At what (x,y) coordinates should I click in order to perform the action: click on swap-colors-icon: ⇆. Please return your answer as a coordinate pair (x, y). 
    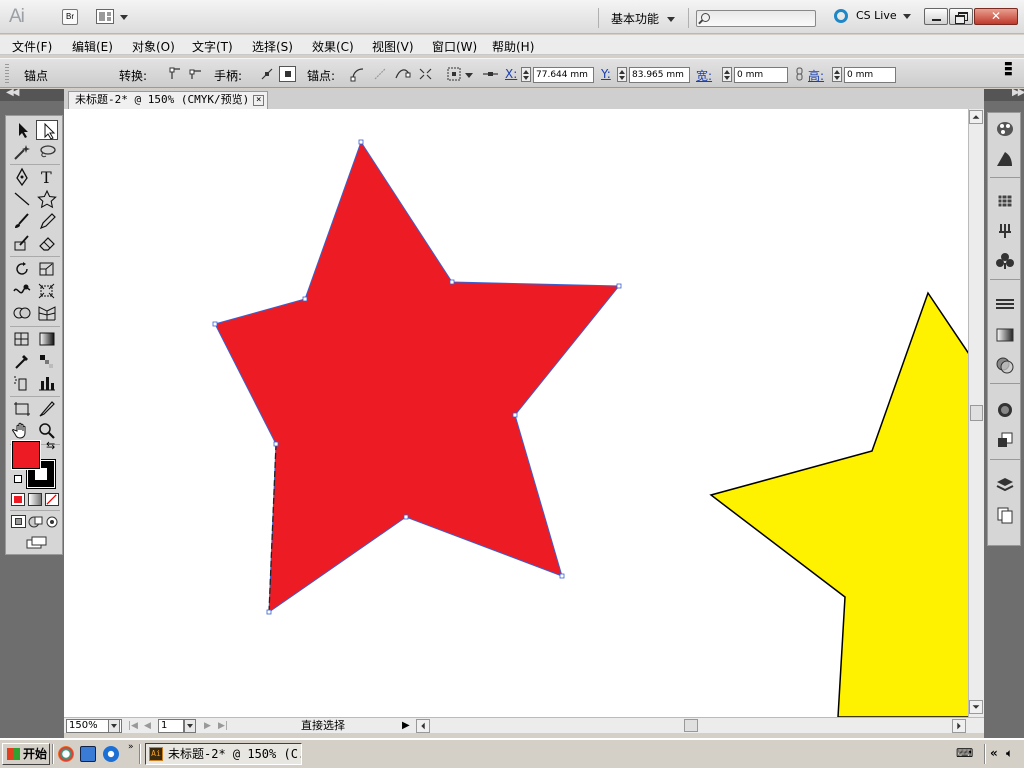
    Looking at the image, I should click on (50, 445).